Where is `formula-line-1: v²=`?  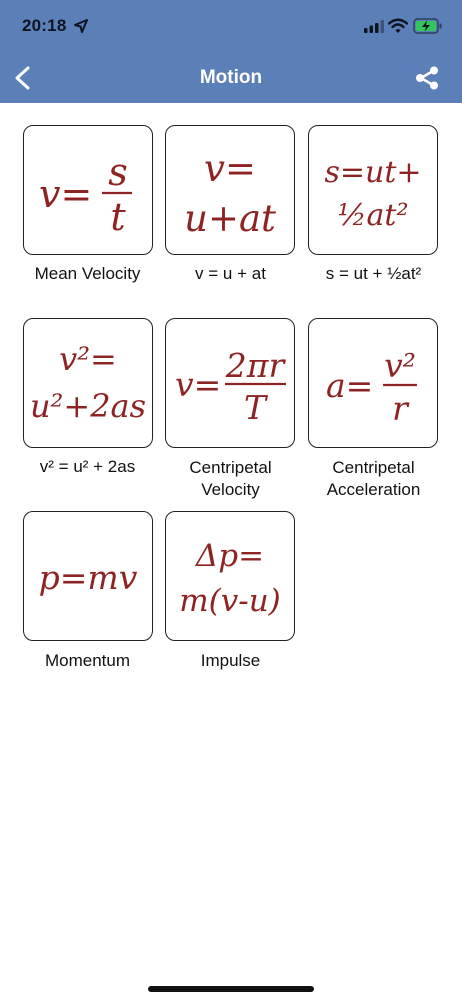 formula-line-1: v²= is located at coordinates (88, 359).